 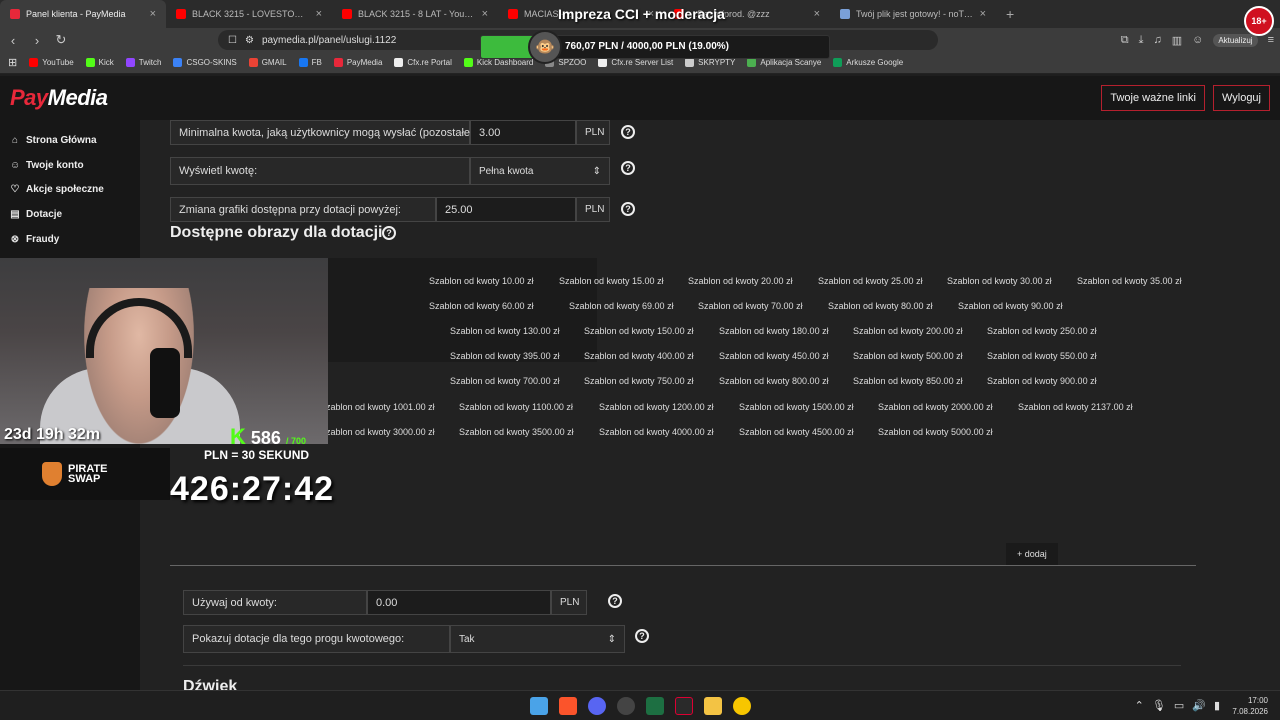 I want to click on download-icon: ⤓, so click(x=1141, y=40).